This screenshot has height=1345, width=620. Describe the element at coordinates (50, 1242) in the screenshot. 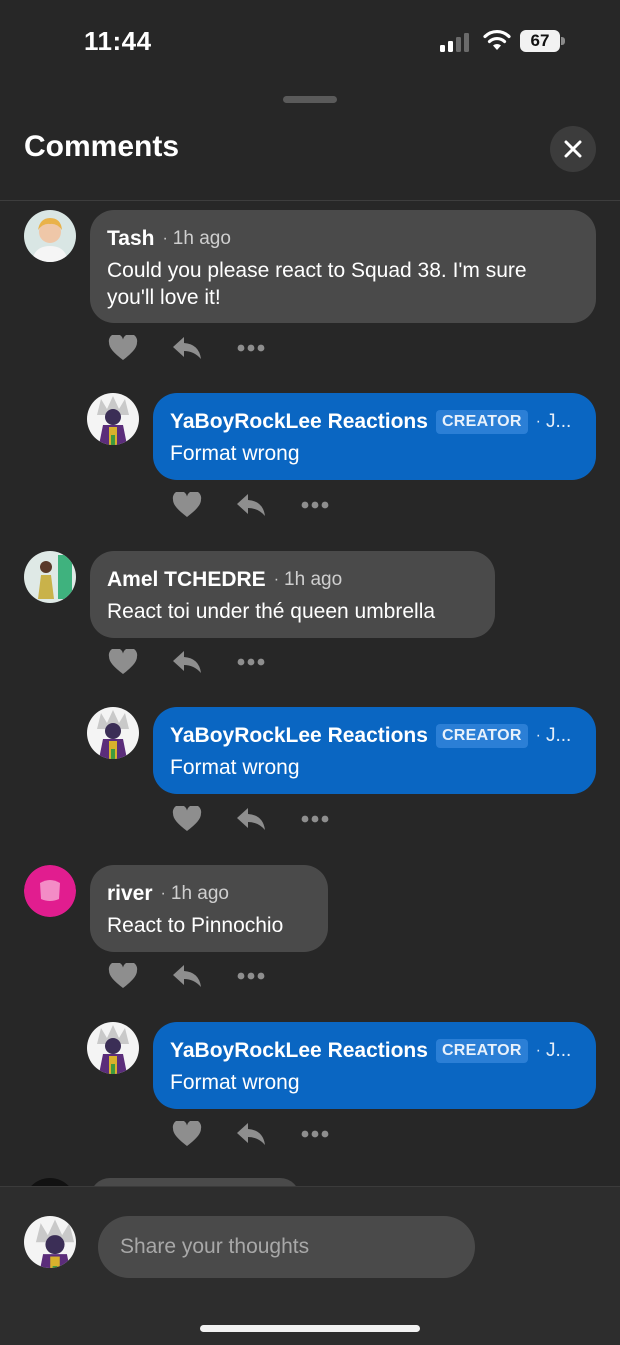

I see `user-avatar` at that location.